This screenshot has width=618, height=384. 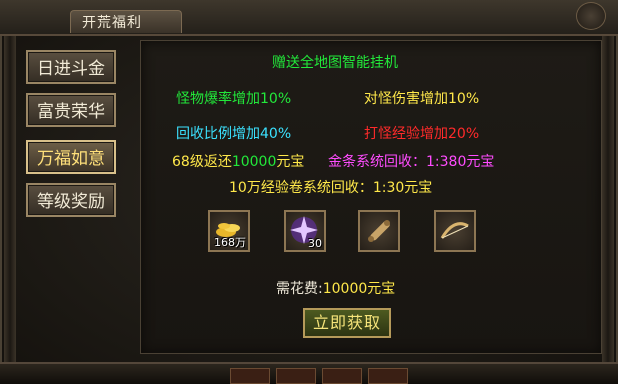 What do you see at coordinates (234, 99) in the screenshot?
I see `perk-drop-rate: 怪物爆率增加10%` at bounding box center [234, 99].